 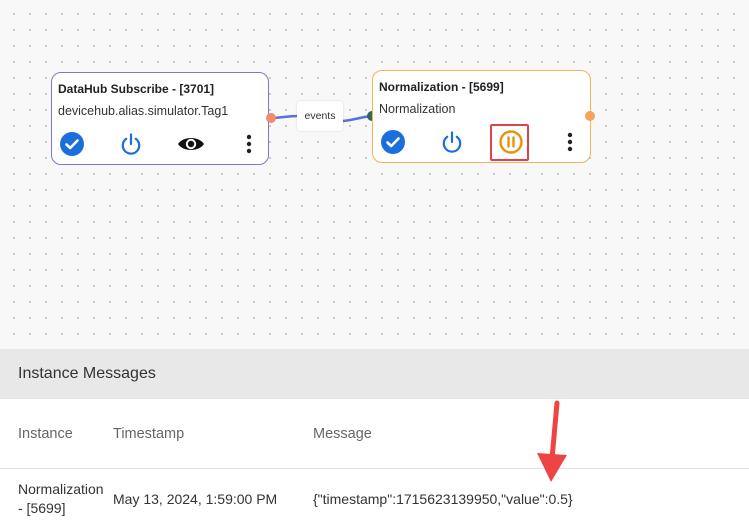 I want to click on column-header-timestamp: Timestamp, so click(x=148, y=434).